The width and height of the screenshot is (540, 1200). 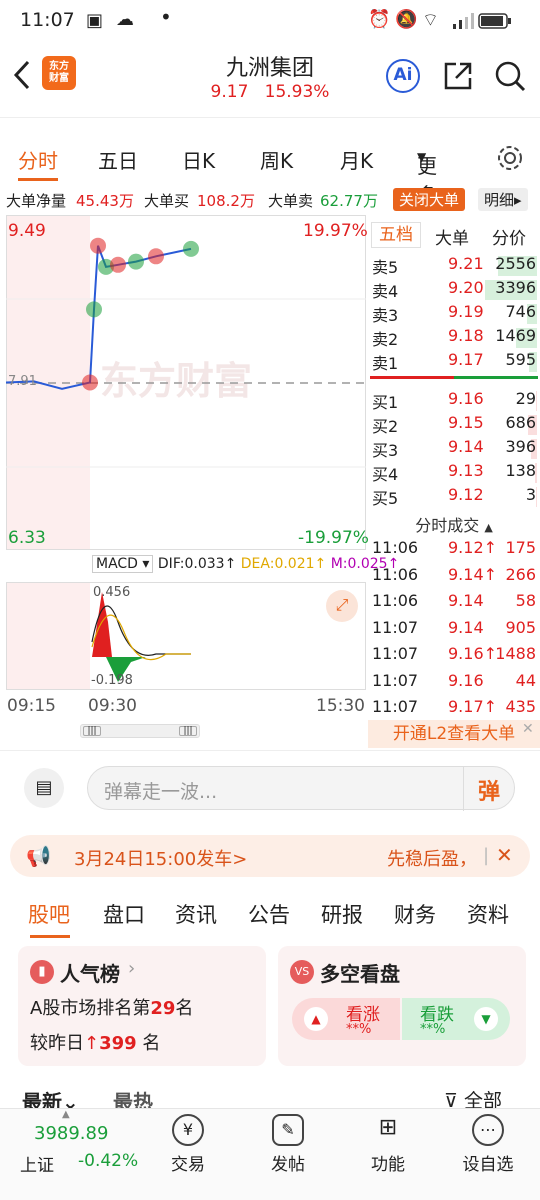 What do you see at coordinates (454, 497) in the screenshot?
I see `bid-row: 买5 9.12 3` at bounding box center [454, 497].